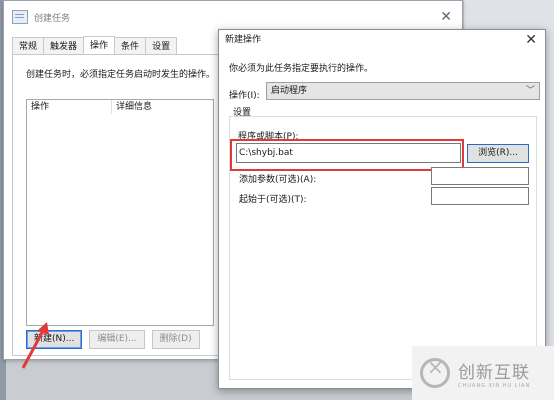  Describe the element at coordinates (132, 107) in the screenshot. I see `column-details: 详细信息` at that location.